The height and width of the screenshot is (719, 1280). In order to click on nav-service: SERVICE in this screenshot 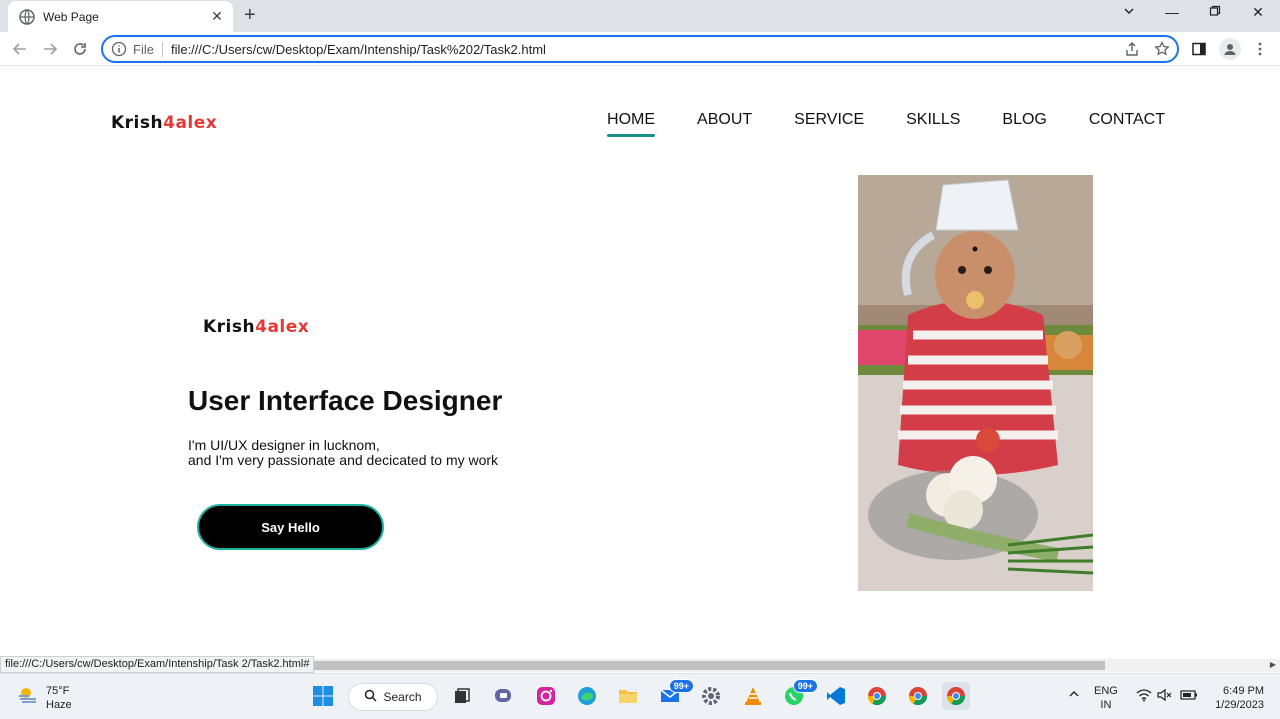, I will do `click(829, 124)`.